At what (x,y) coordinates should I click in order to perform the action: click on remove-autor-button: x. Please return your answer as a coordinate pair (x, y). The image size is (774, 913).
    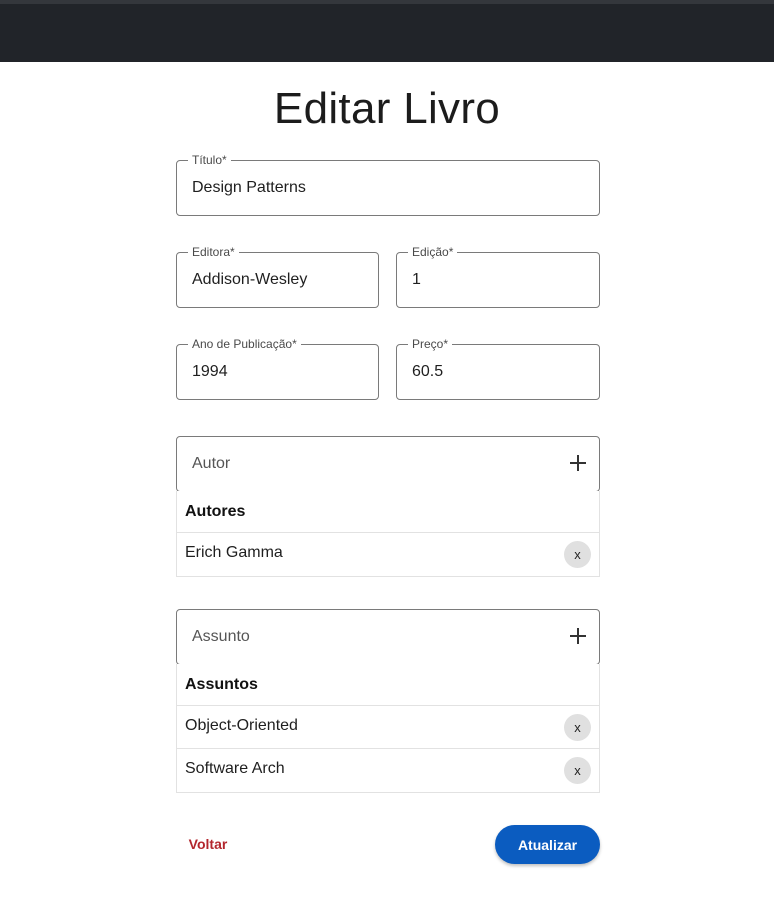
    Looking at the image, I should click on (577, 554).